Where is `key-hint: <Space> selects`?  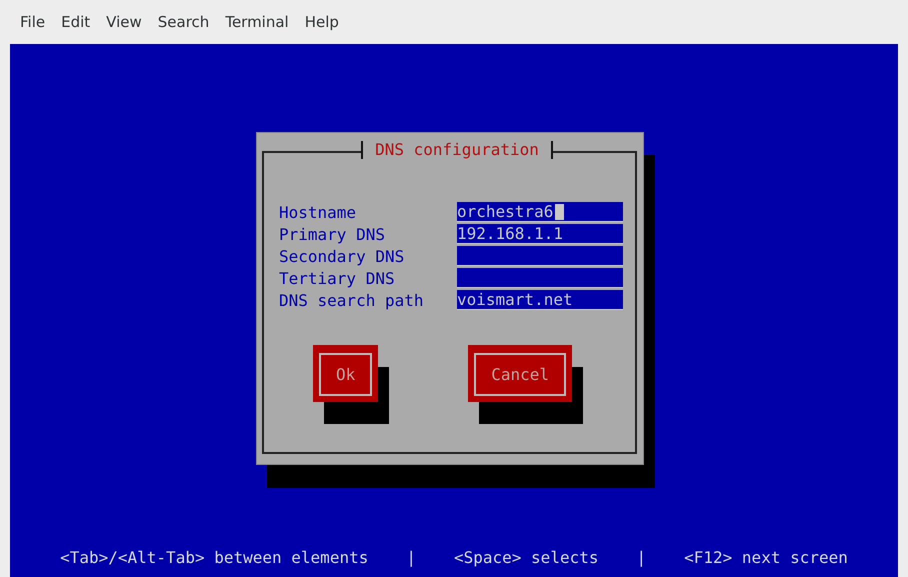
key-hint: <Space> selects is located at coordinates (526, 557).